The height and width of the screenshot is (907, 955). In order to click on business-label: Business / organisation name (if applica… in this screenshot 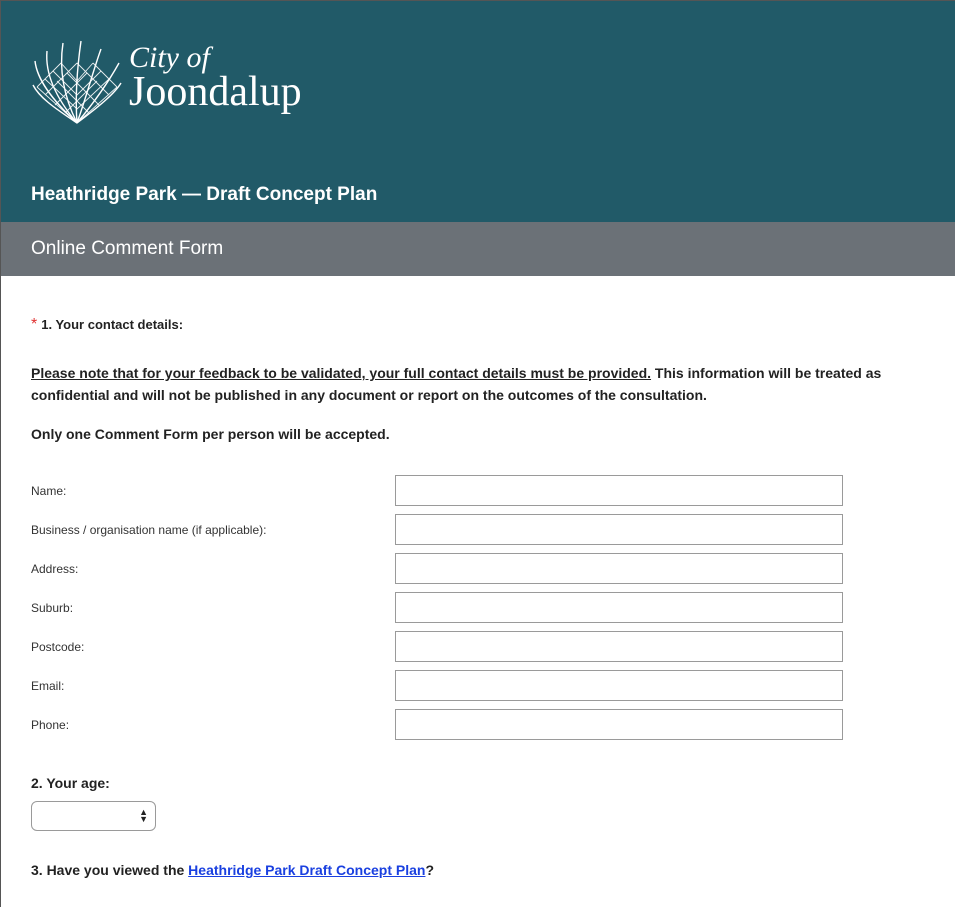, I will do `click(149, 529)`.